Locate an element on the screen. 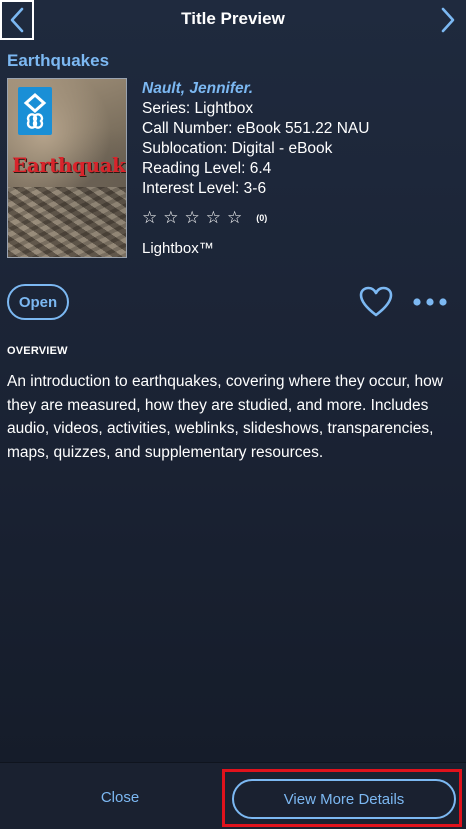  footer-bar: Close View More Details is located at coordinates (233, 795).